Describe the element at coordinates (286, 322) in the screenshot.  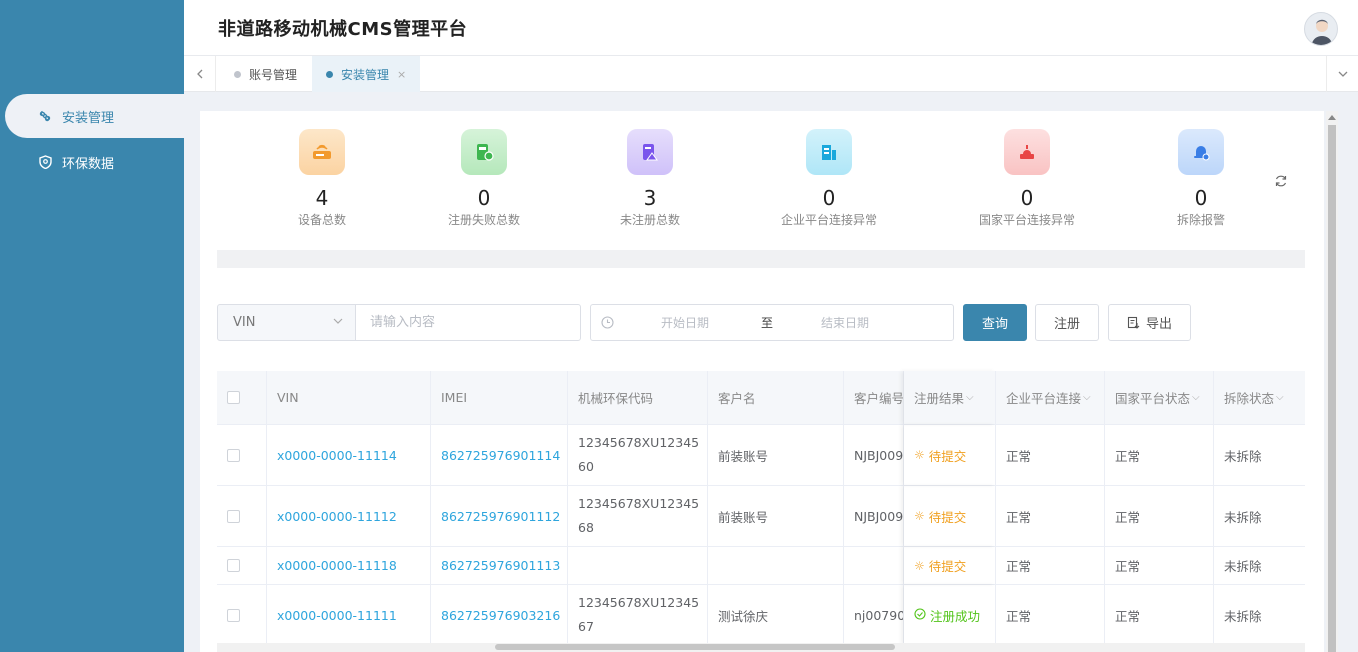
I see `search-field-select: VIN` at that location.